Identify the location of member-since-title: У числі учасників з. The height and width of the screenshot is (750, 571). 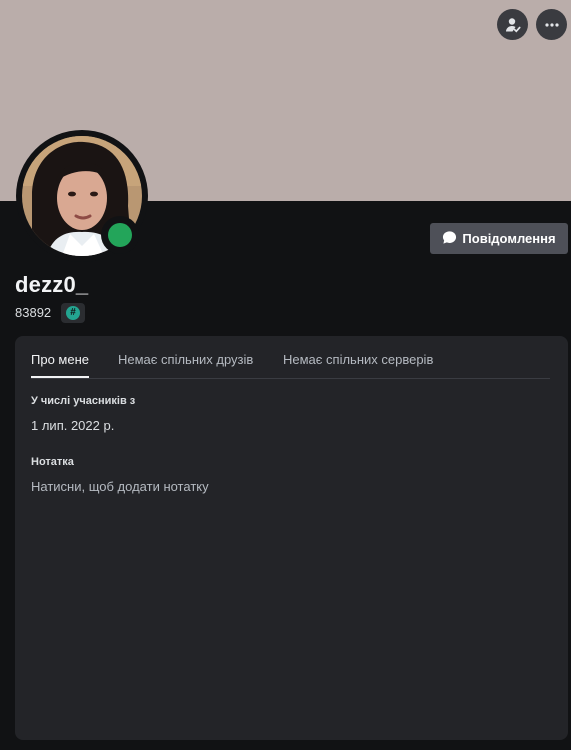
(83, 401).